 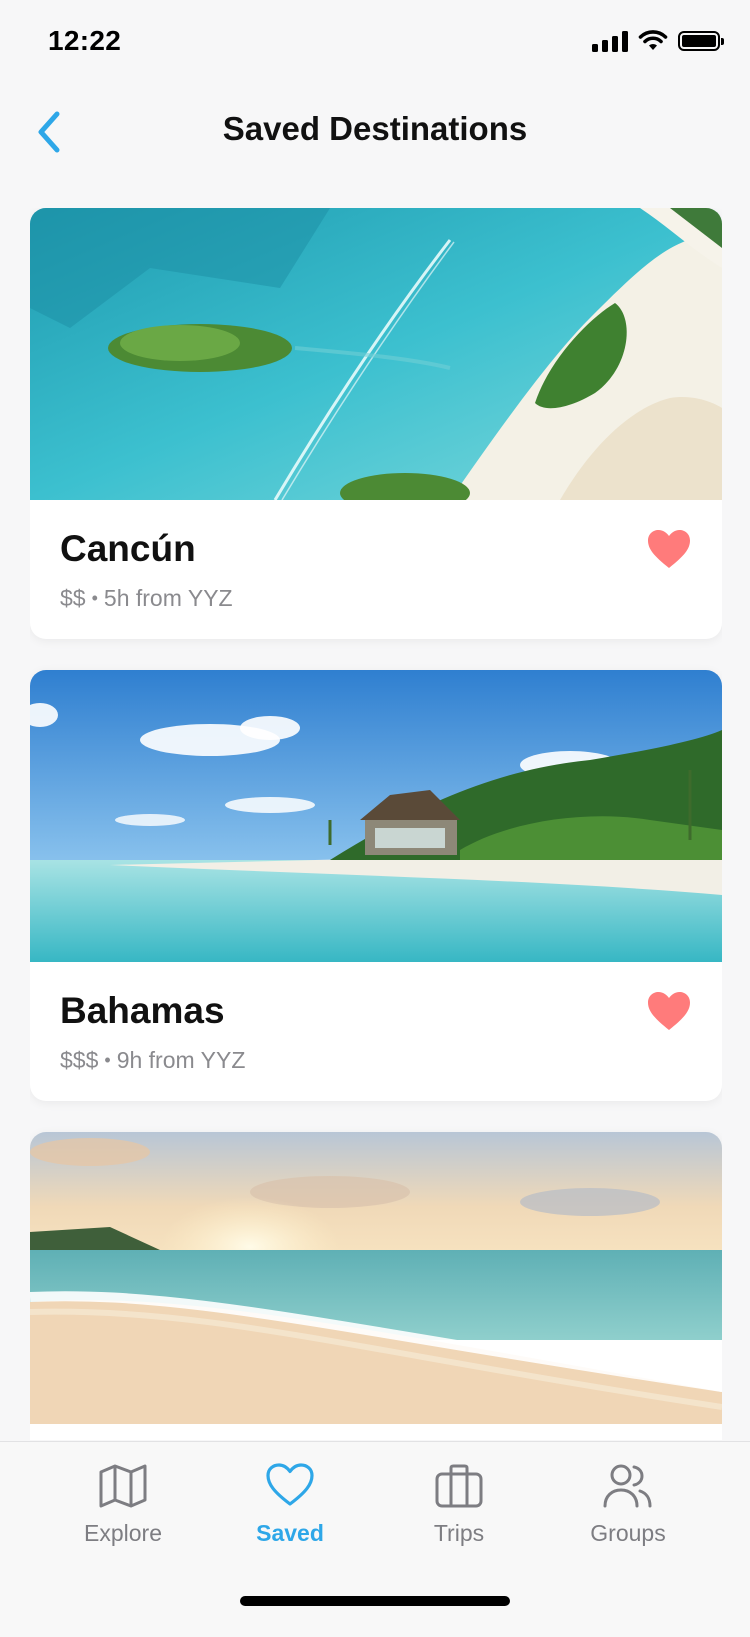 I want to click on price-level: $$, so click(x=73, y=598).